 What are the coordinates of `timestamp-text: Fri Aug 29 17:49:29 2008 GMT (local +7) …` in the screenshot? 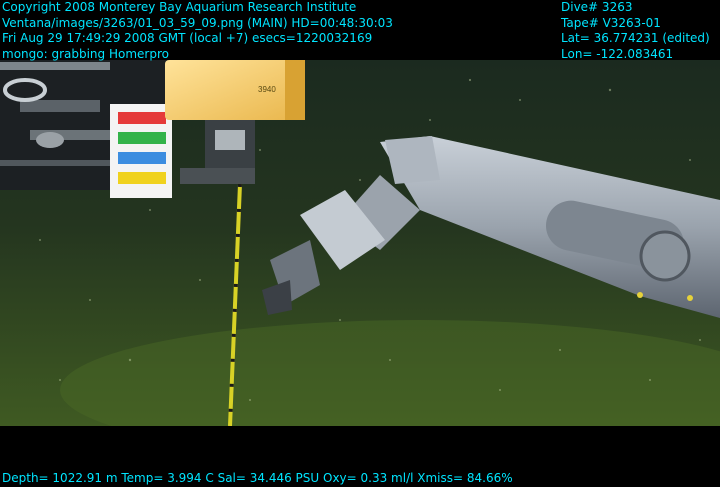 It's located at (187, 38).